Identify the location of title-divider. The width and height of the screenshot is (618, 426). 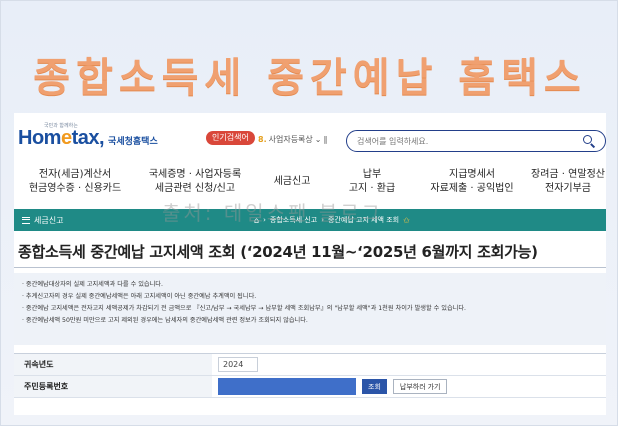
(310, 267).